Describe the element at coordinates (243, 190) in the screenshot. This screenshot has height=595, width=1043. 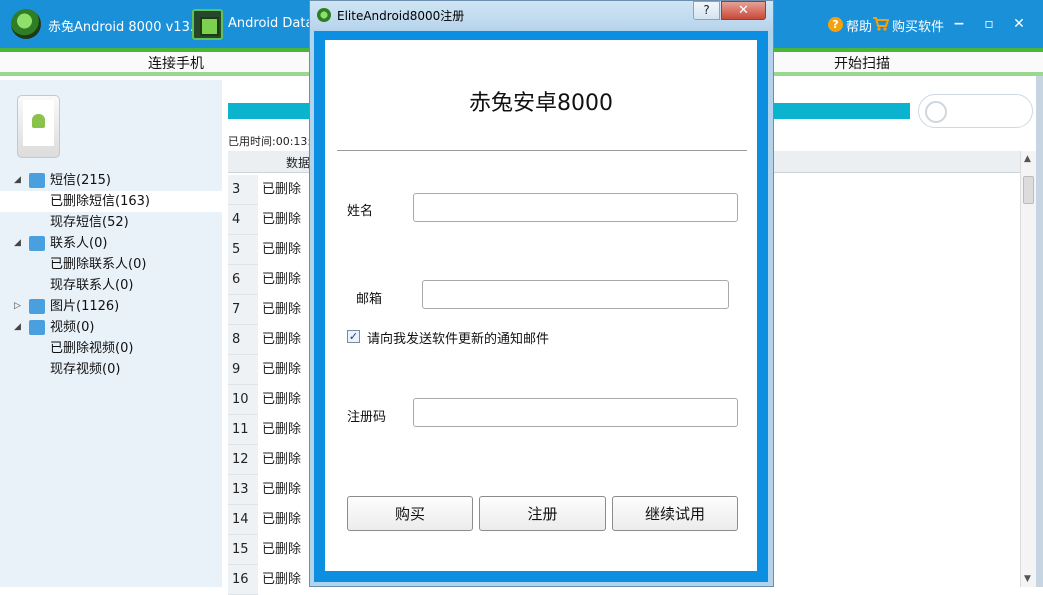
I see `row-number: 3` at that location.